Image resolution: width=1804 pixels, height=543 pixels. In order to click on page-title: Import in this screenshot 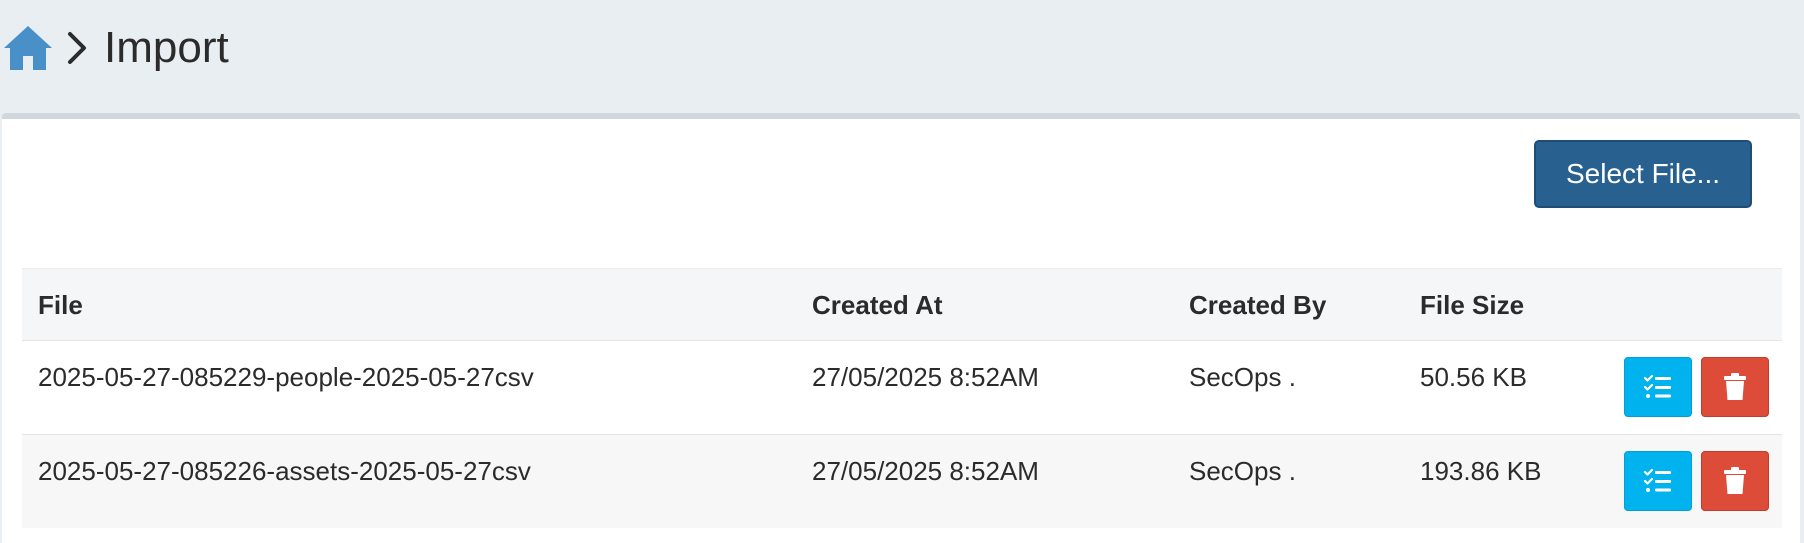, I will do `click(166, 47)`.